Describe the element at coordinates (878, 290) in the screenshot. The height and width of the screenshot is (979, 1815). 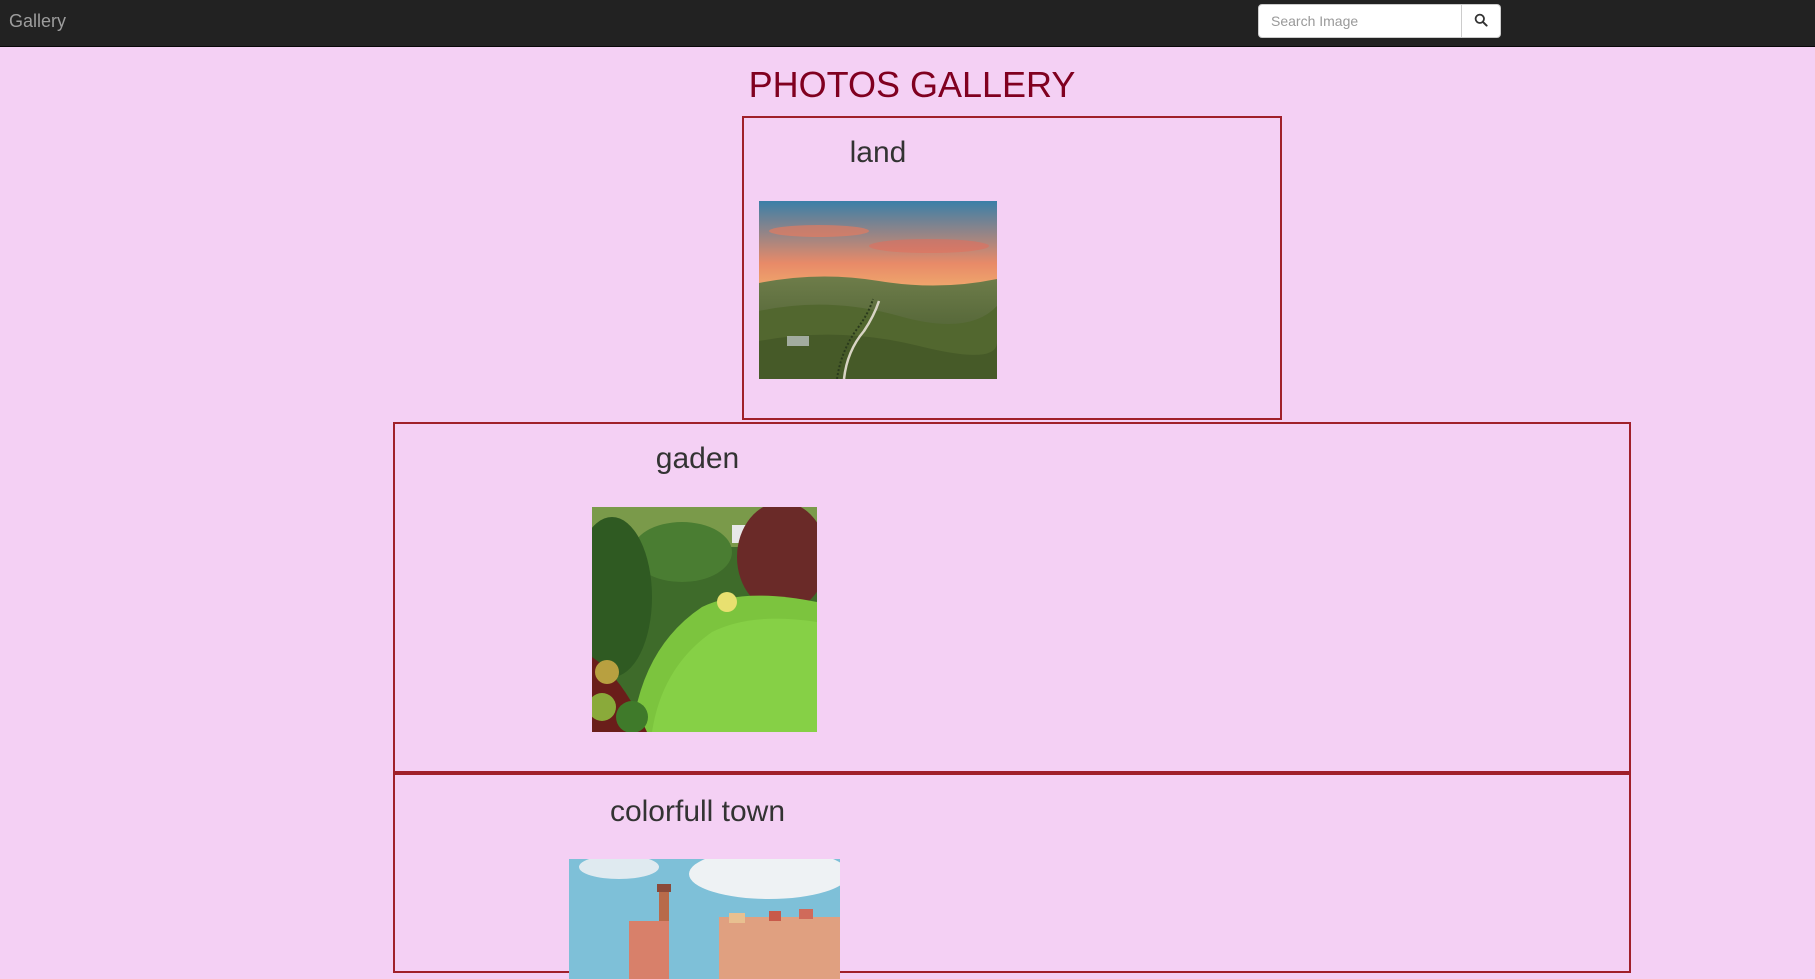
I see `gallery-photo-land` at that location.